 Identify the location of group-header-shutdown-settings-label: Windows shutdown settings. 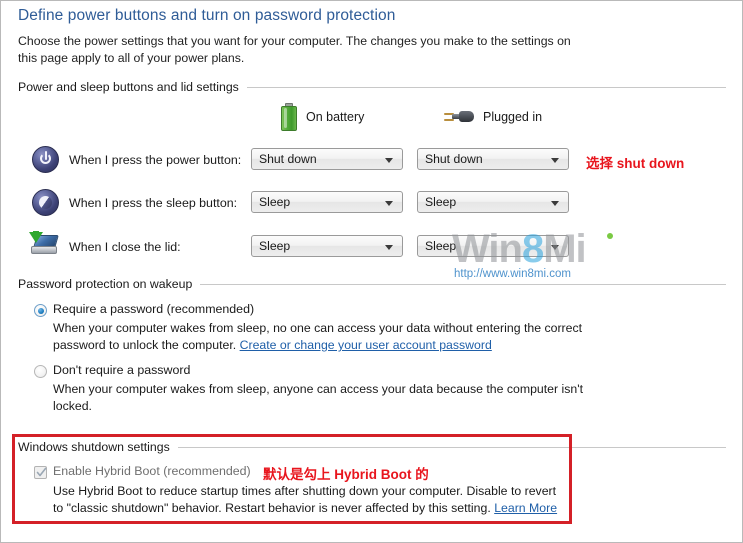
(94, 447).